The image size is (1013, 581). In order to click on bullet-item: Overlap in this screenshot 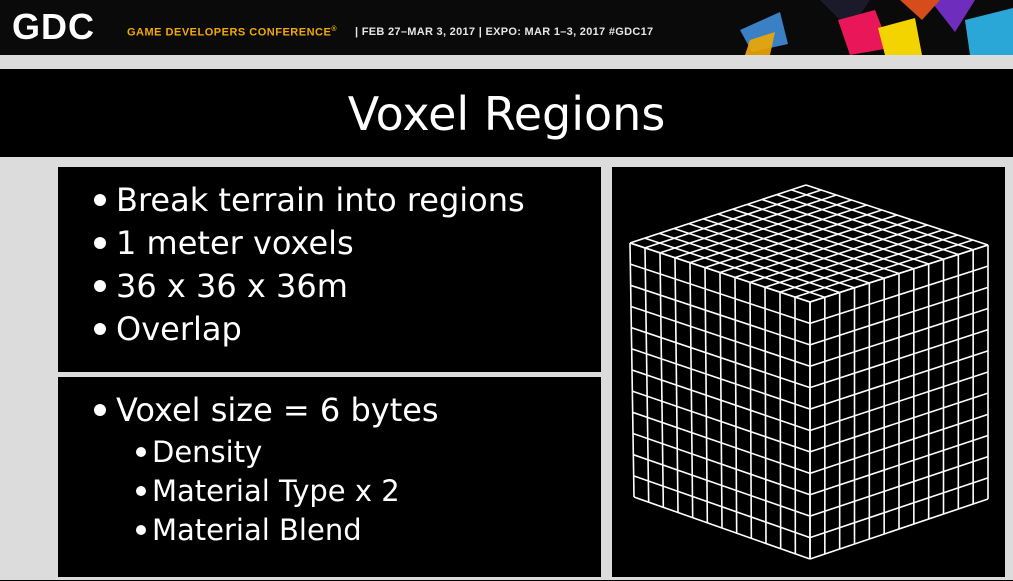, I will do `click(168, 329)`.